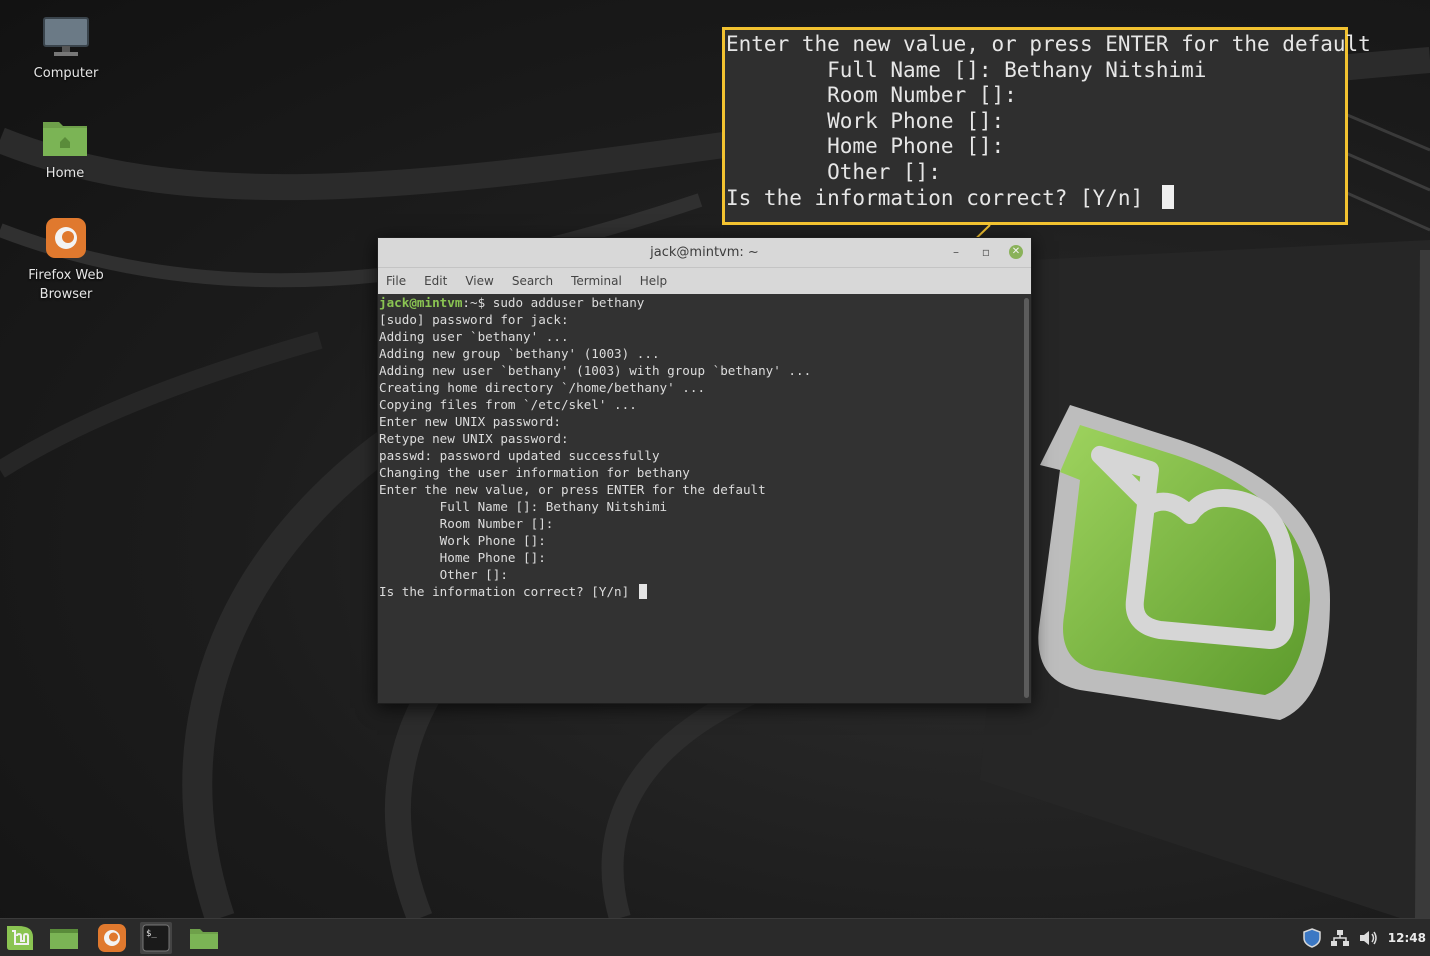 This screenshot has width=1430, height=956. What do you see at coordinates (66, 73) in the screenshot?
I see `desktop-icon-label: Computer` at bounding box center [66, 73].